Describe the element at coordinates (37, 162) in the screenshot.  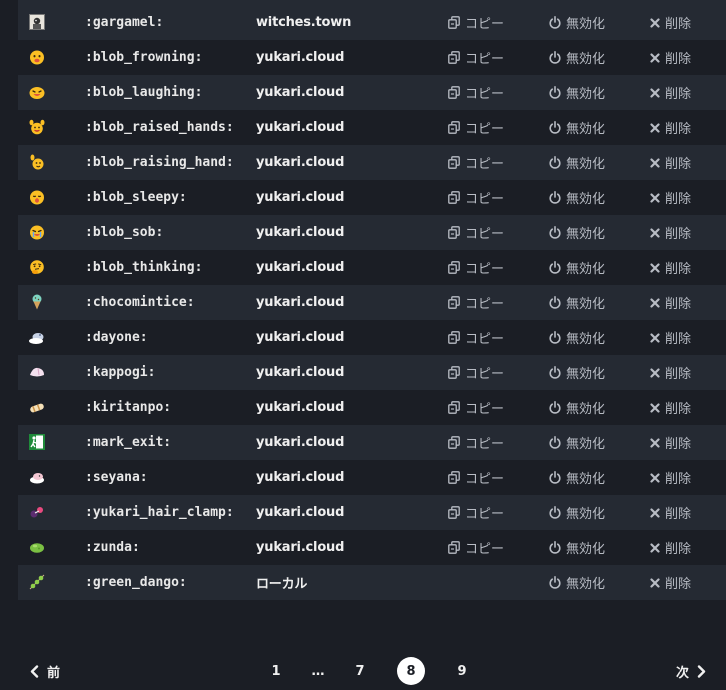
I see `blob-raising-hand-icon` at that location.